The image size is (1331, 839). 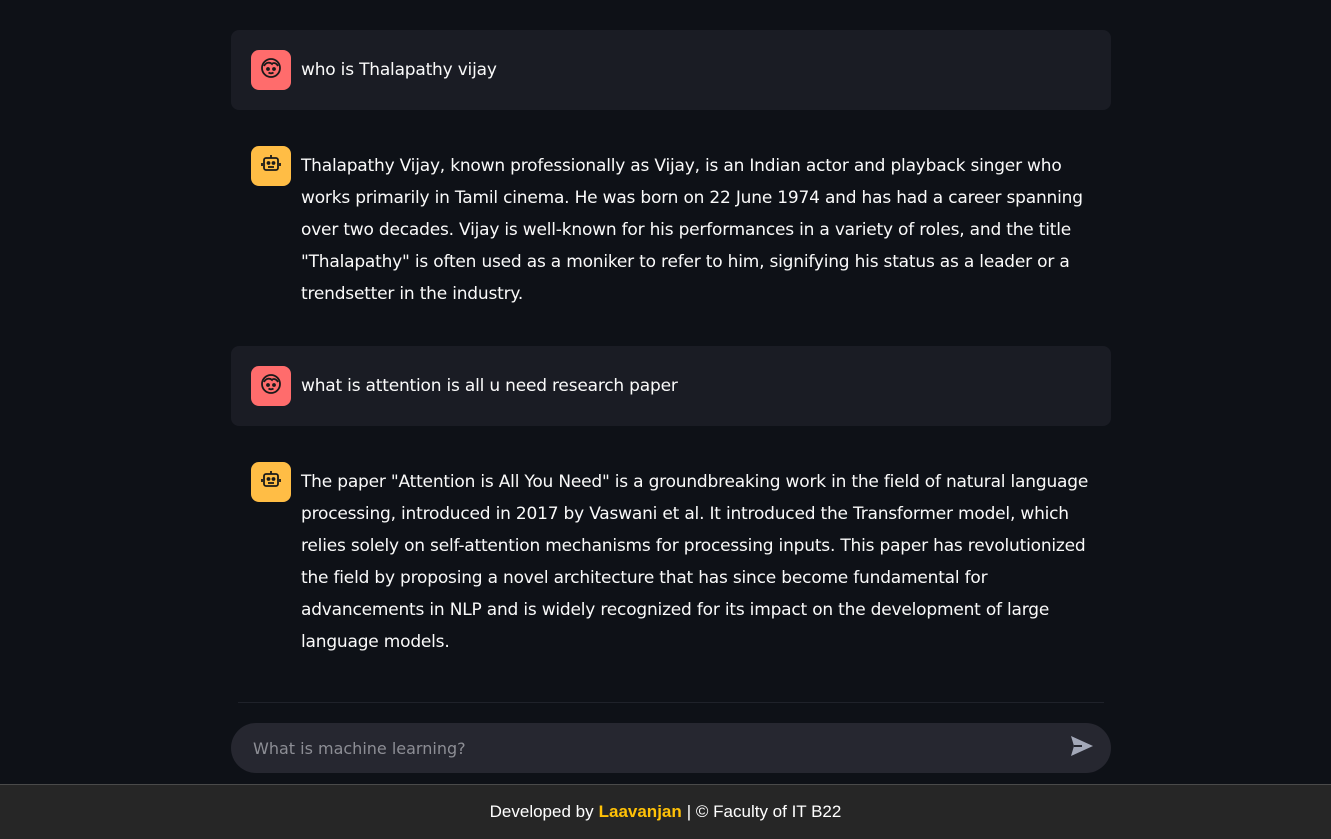 What do you see at coordinates (764, 811) in the screenshot?
I see `footer-suffix: | © Faculty of IT B22` at bounding box center [764, 811].